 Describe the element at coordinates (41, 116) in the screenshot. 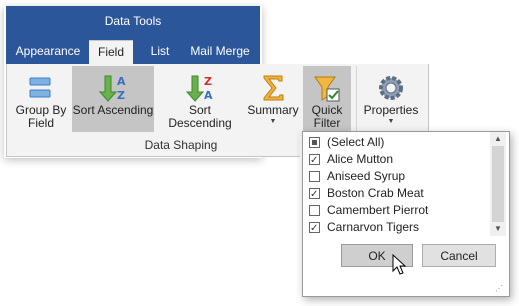

I see `group-by-label: Group By Field` at that location.